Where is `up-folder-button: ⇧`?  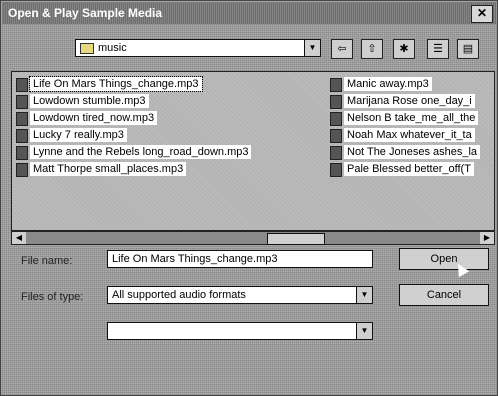 up-folder-button: ⇧ is located at coordinates (372, 49).